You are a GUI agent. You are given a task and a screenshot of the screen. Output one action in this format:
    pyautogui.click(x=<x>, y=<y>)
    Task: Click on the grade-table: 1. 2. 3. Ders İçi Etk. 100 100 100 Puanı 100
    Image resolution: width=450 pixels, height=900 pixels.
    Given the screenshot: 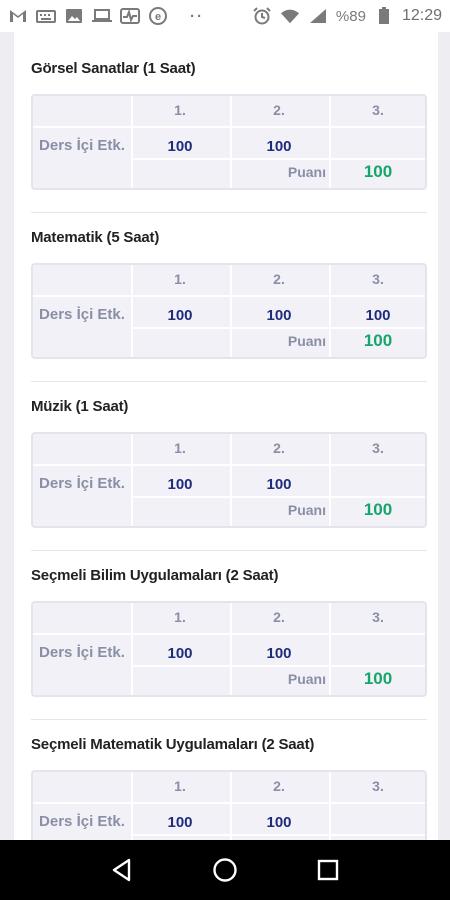 What is the action you would take?
    pyautogui.click(x=229, y=311)
    